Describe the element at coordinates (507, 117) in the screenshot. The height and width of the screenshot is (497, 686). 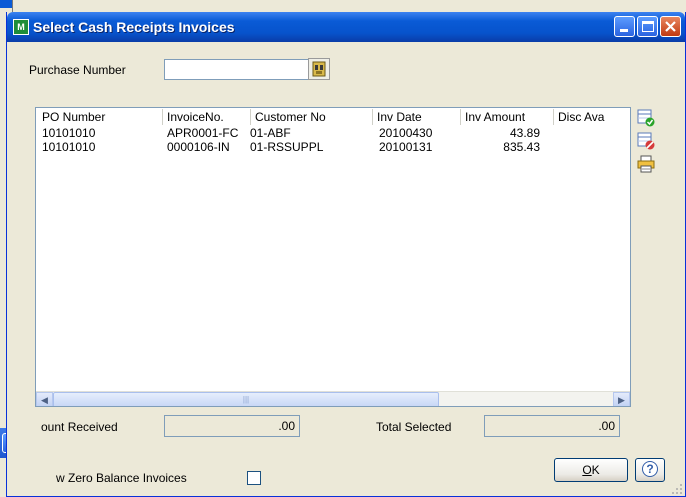
I see `column-header-inv-amount: Inv Amount` at that location.